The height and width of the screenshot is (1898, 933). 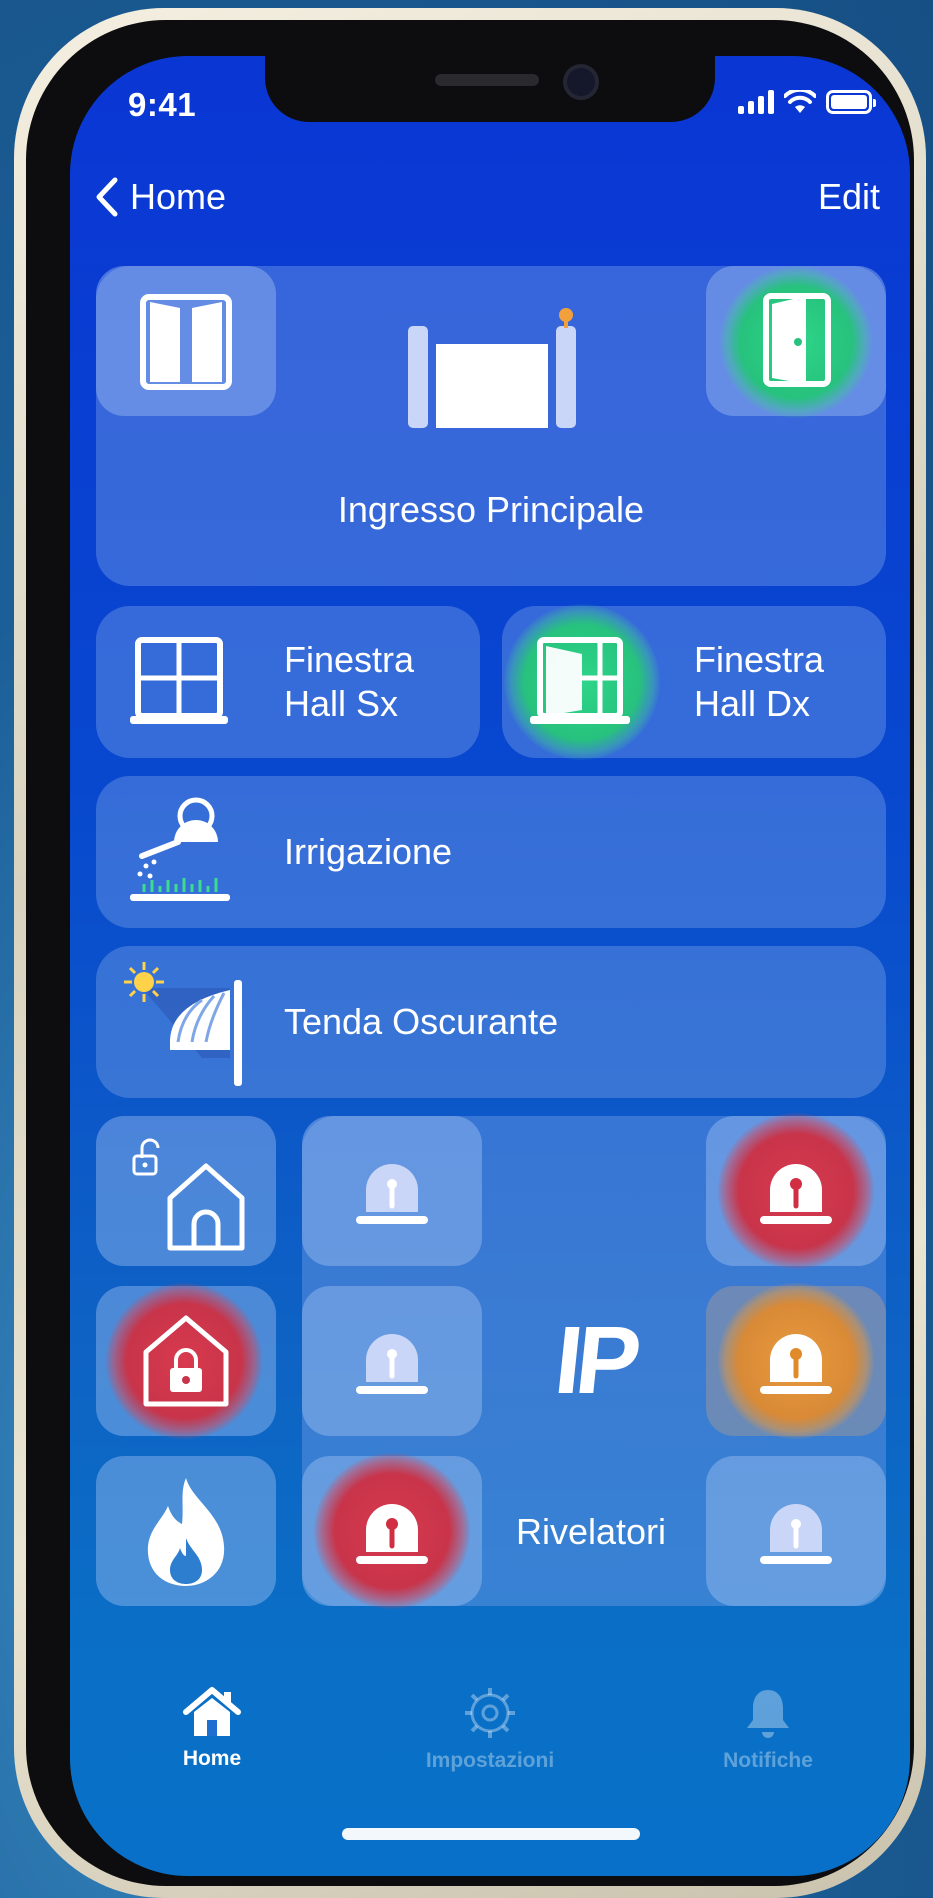 What do you see at coordinates (368, 851) in the screenshot?
I see `irrigation-label: Irrigazione` at bounding box center [368, 851].